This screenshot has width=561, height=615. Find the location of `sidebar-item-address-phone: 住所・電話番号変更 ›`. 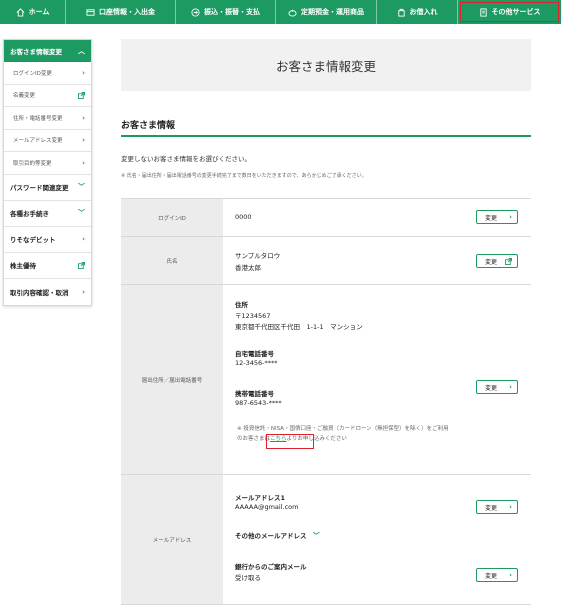

sidebar-item-address-phone: 住所・電話番号変更 › is located at coordinates (47, 118).